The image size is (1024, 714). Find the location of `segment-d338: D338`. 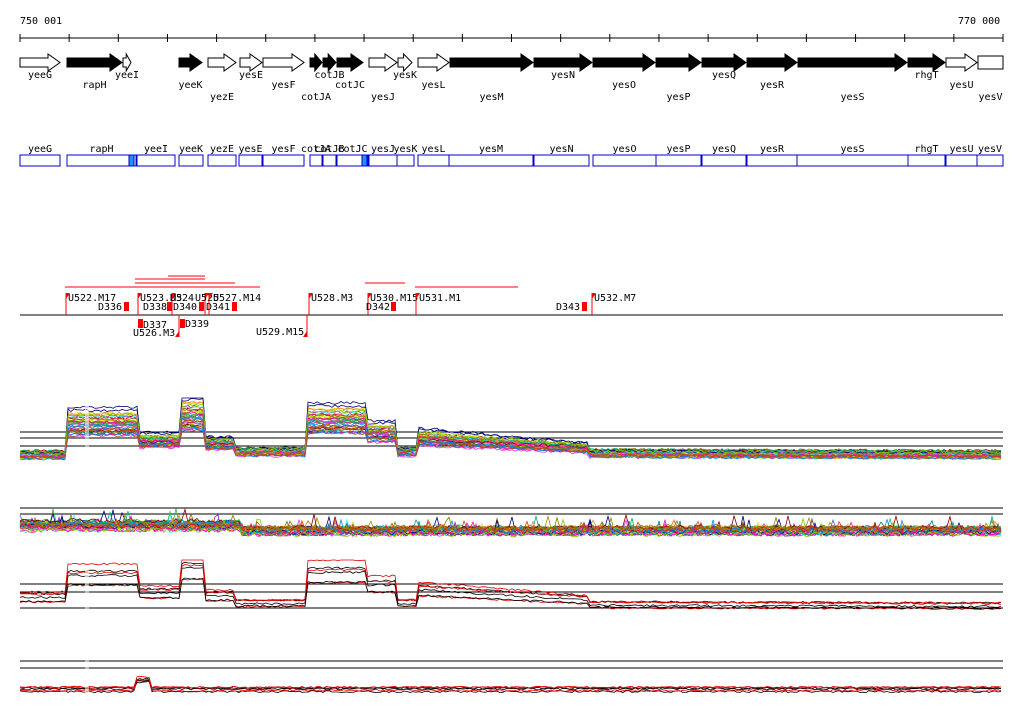

segment-d338: D338 is located at coordinates (157, 307).